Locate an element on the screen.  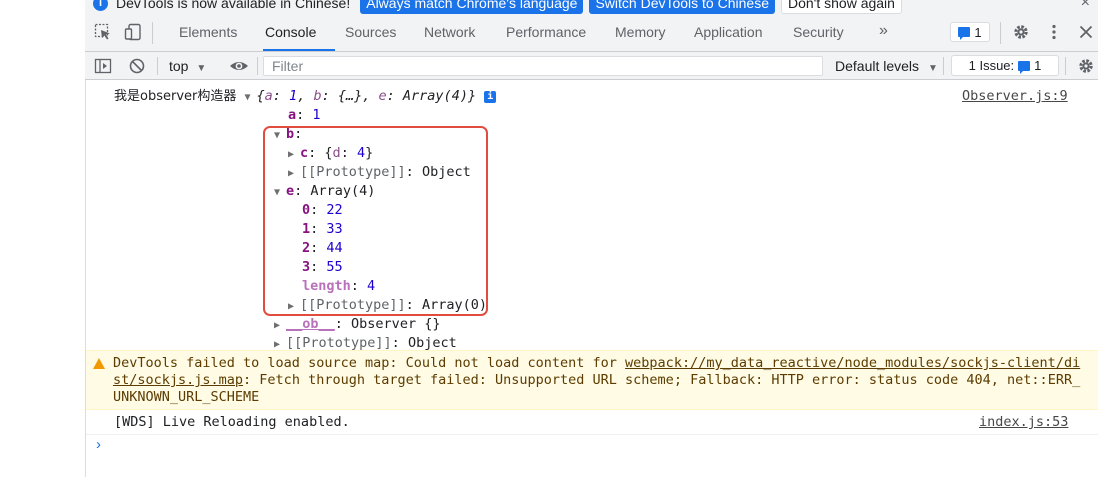
wds-message: [WDS] Live Reloading enabled. is located at coordinates (232, 422).